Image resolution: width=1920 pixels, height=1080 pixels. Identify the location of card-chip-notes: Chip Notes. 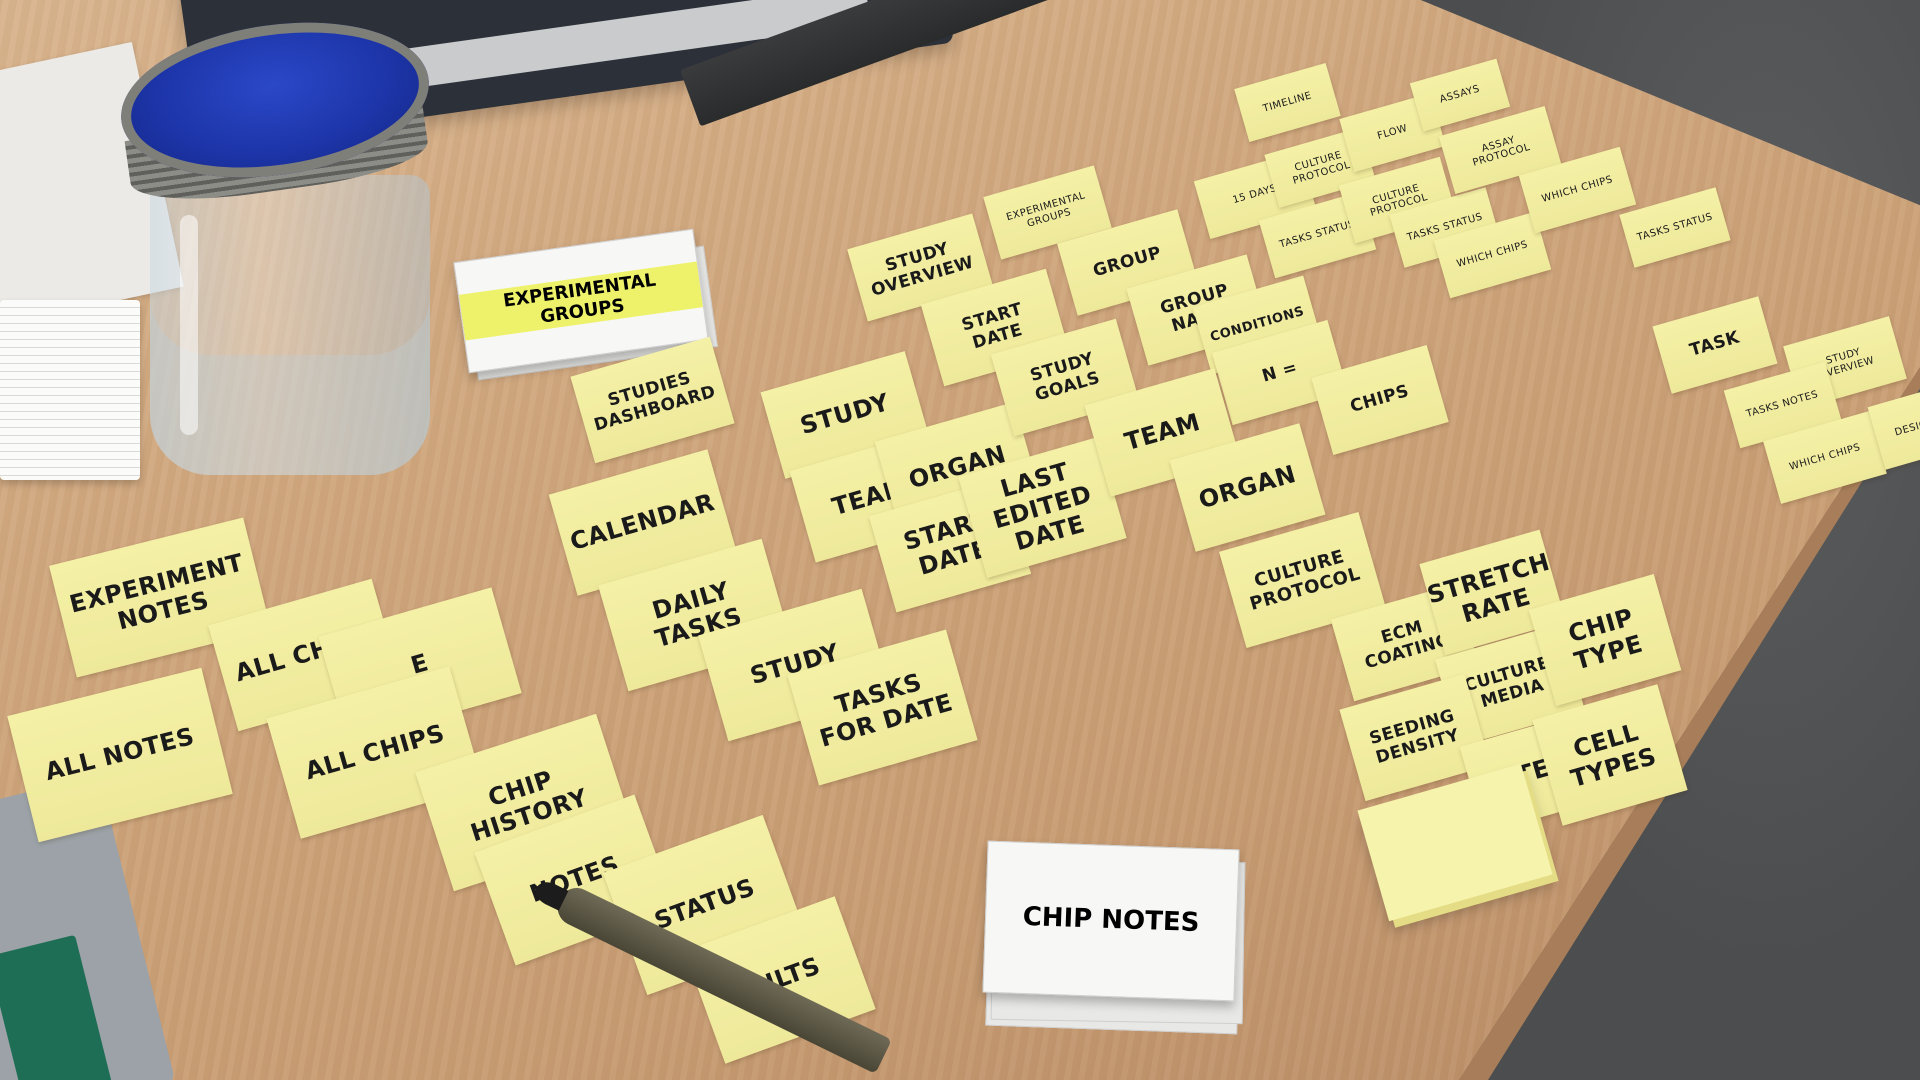
(1111, 921).